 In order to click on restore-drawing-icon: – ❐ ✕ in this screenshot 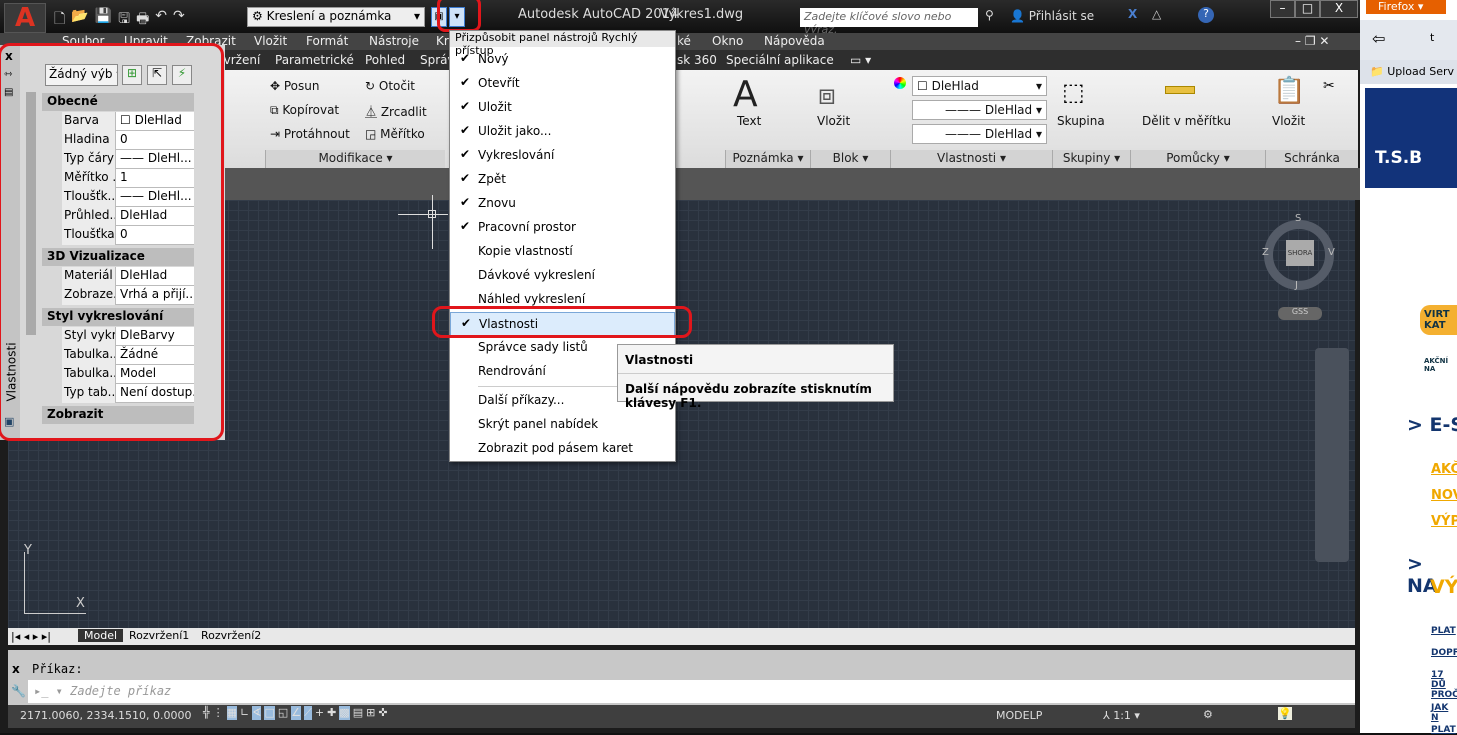, I will do `click(1312, 41)`.